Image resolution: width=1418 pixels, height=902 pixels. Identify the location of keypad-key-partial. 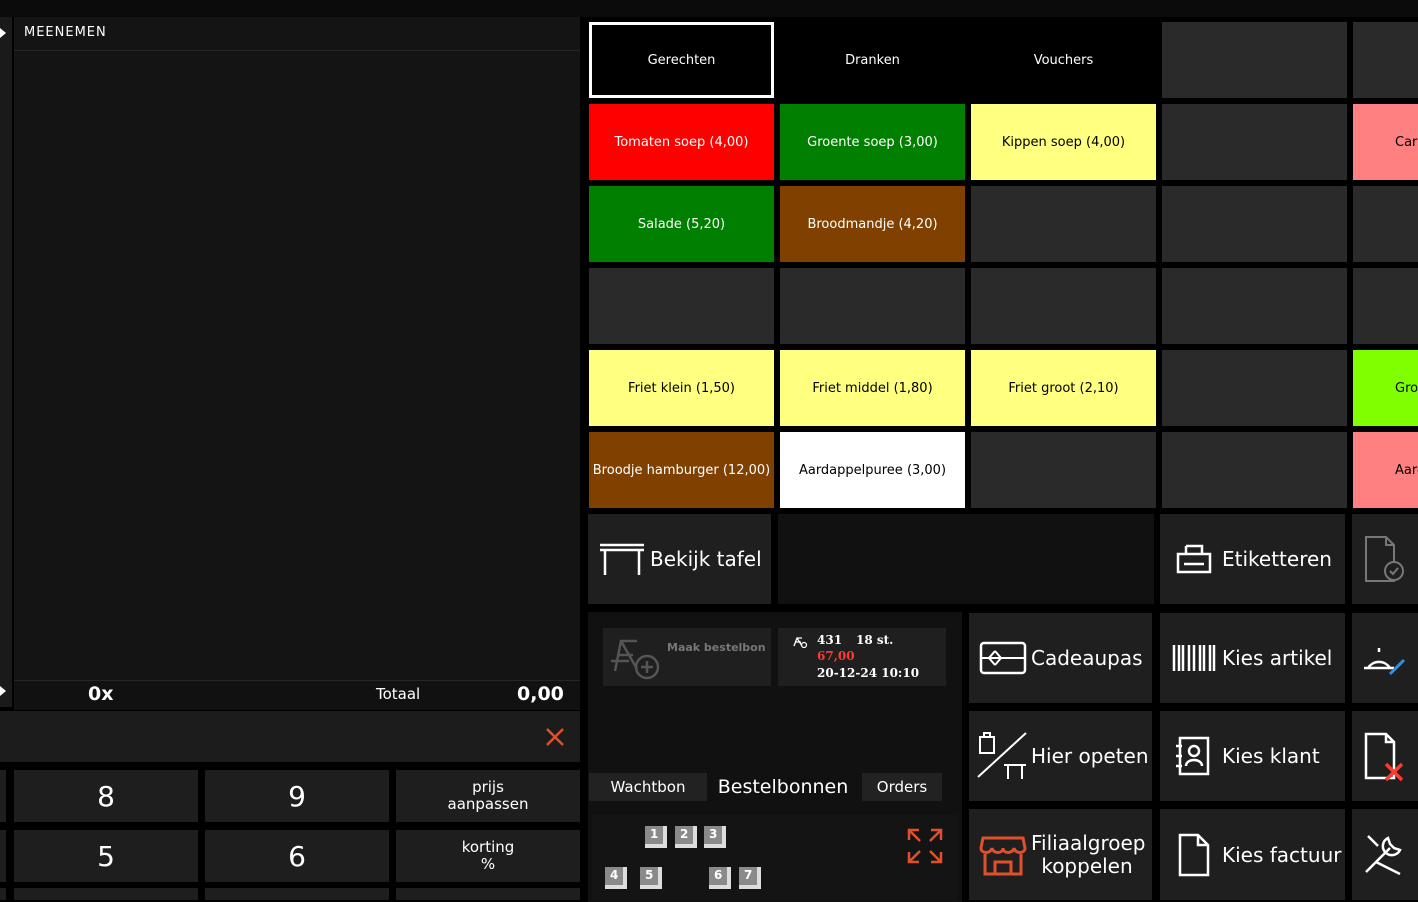
(3, 796).